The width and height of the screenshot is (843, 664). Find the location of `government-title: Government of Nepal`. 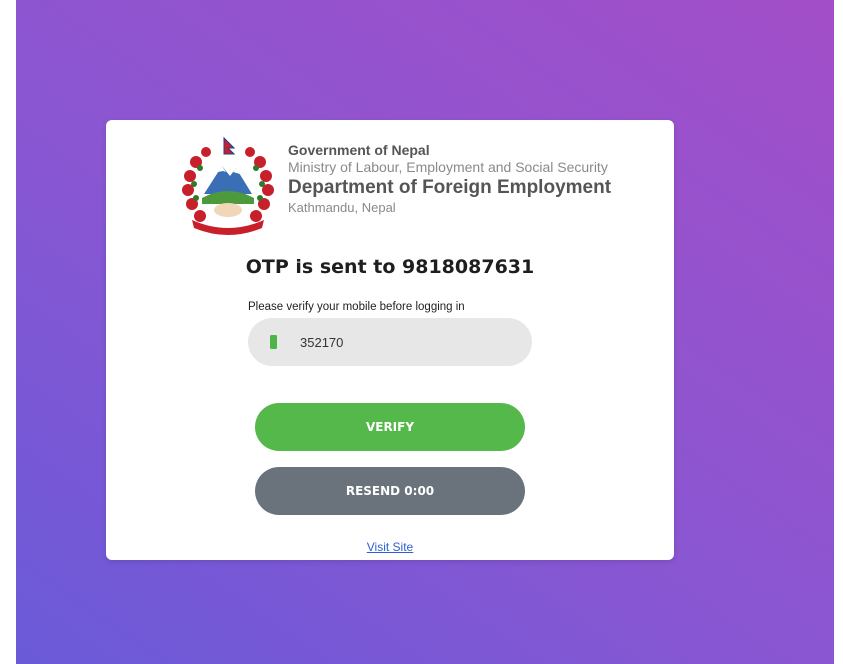

government-title: Government of Nepal is located at coordinates (359, 150).